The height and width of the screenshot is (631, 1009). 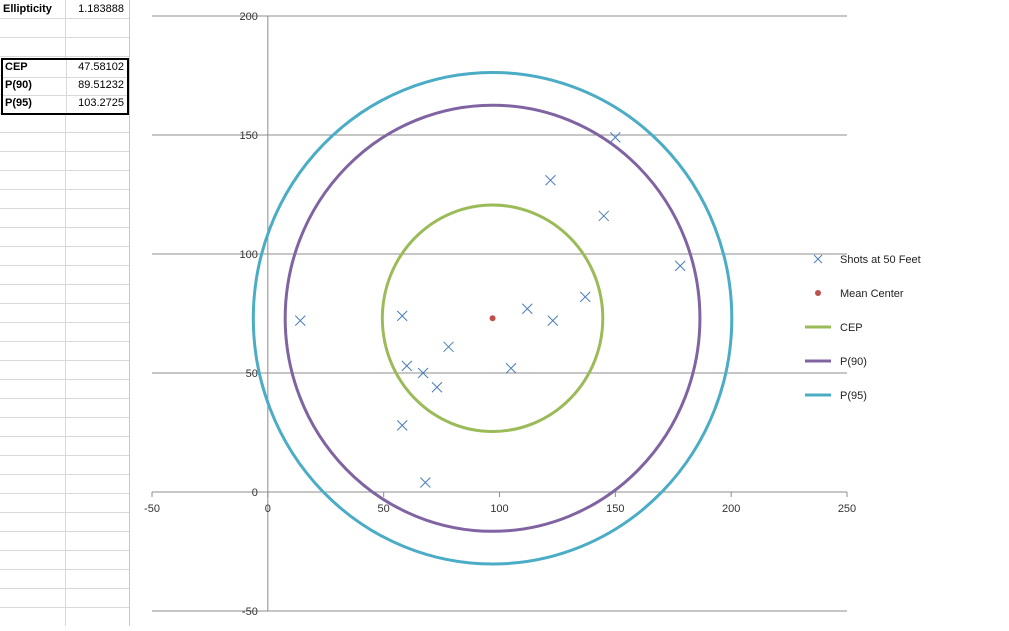 What do you see at coordinates (853, 362) in the screenshot?
I see `legend-label: P(90)` at bounding box center [853, 362].